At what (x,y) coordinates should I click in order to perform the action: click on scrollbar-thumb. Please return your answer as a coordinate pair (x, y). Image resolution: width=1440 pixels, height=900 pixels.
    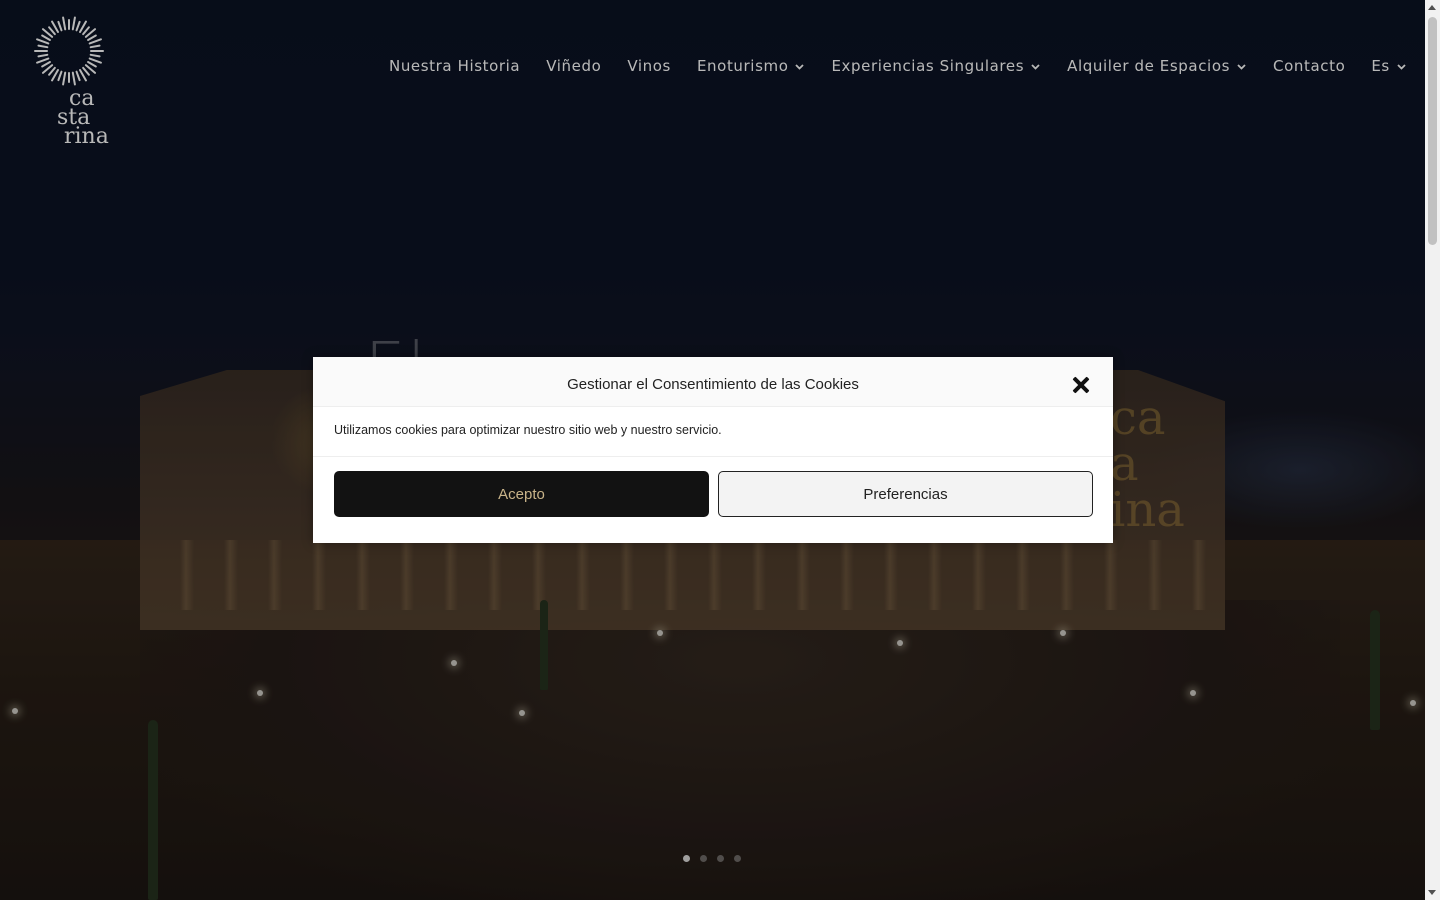
    Looking at the image, I should click on (1432, 131).